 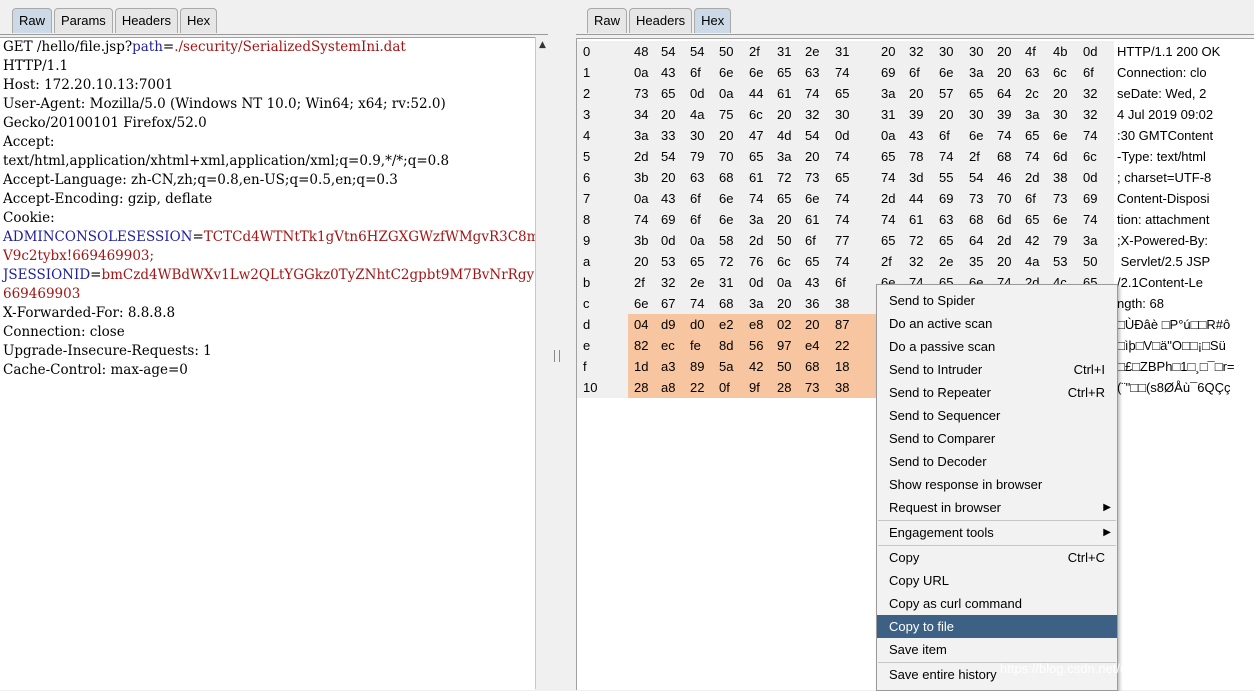 What do you see at coordinates (668, 303) in the screenshot?
I see `hex-byte: 67` at bounding box center [668, 303].